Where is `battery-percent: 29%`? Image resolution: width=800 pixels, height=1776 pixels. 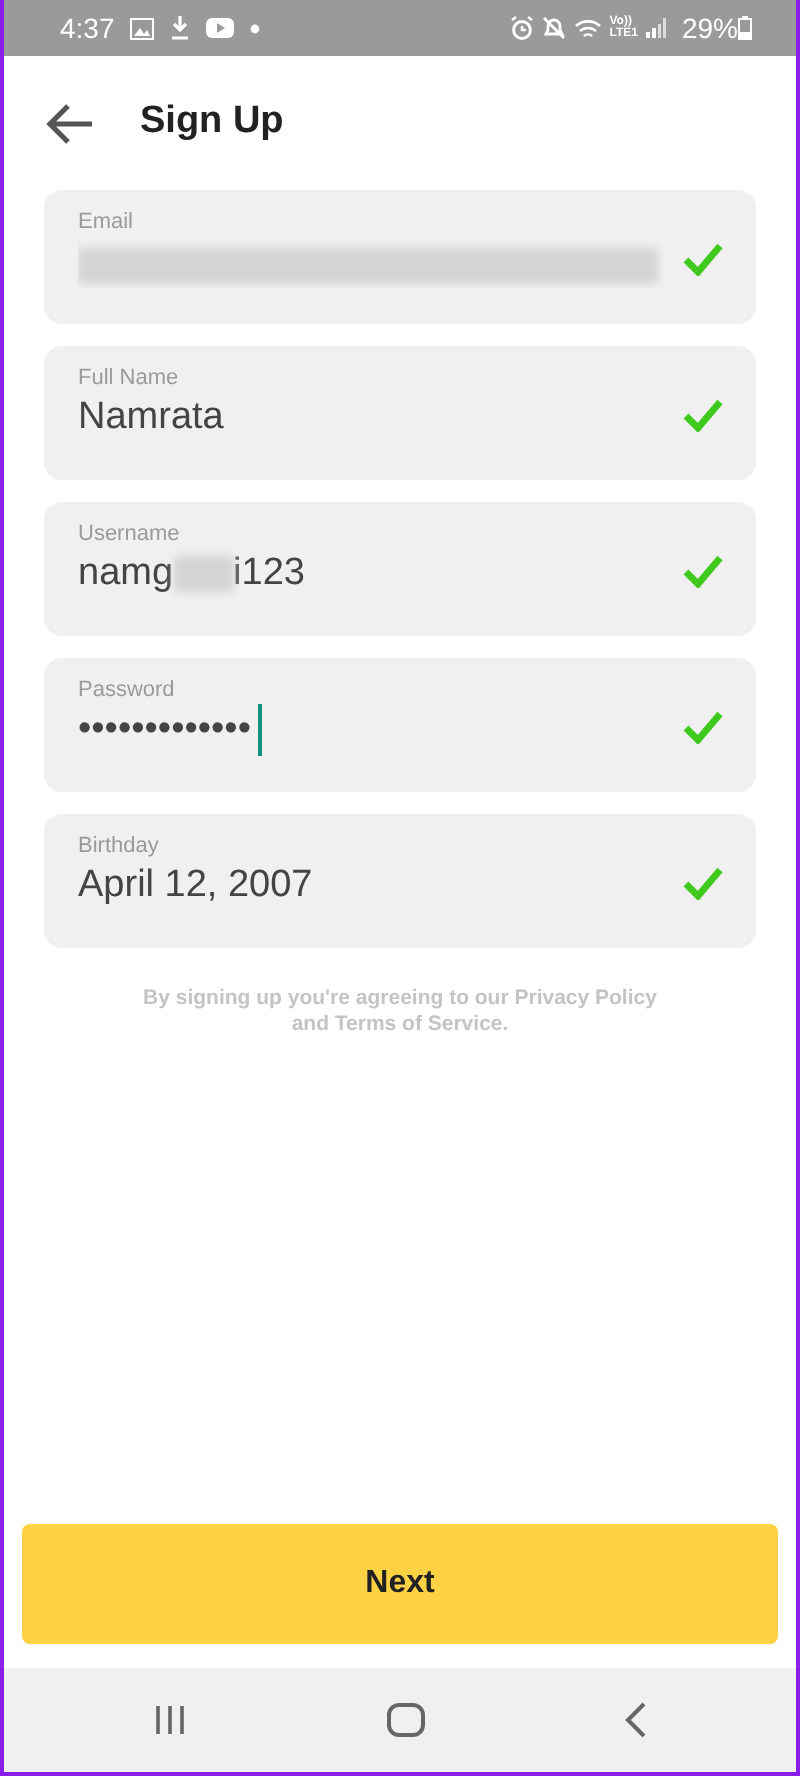
battery-percent: 29% is located at coordinates (709, 28).